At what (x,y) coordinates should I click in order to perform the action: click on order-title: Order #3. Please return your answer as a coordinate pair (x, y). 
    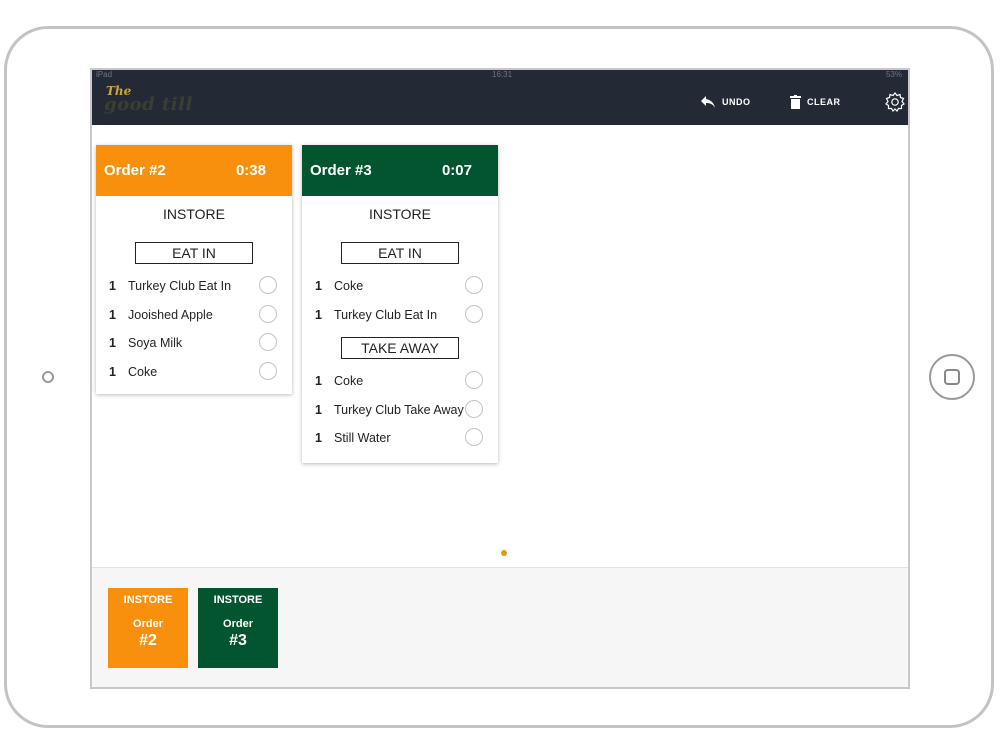
    Looking at the image, I should click on (341, 170).